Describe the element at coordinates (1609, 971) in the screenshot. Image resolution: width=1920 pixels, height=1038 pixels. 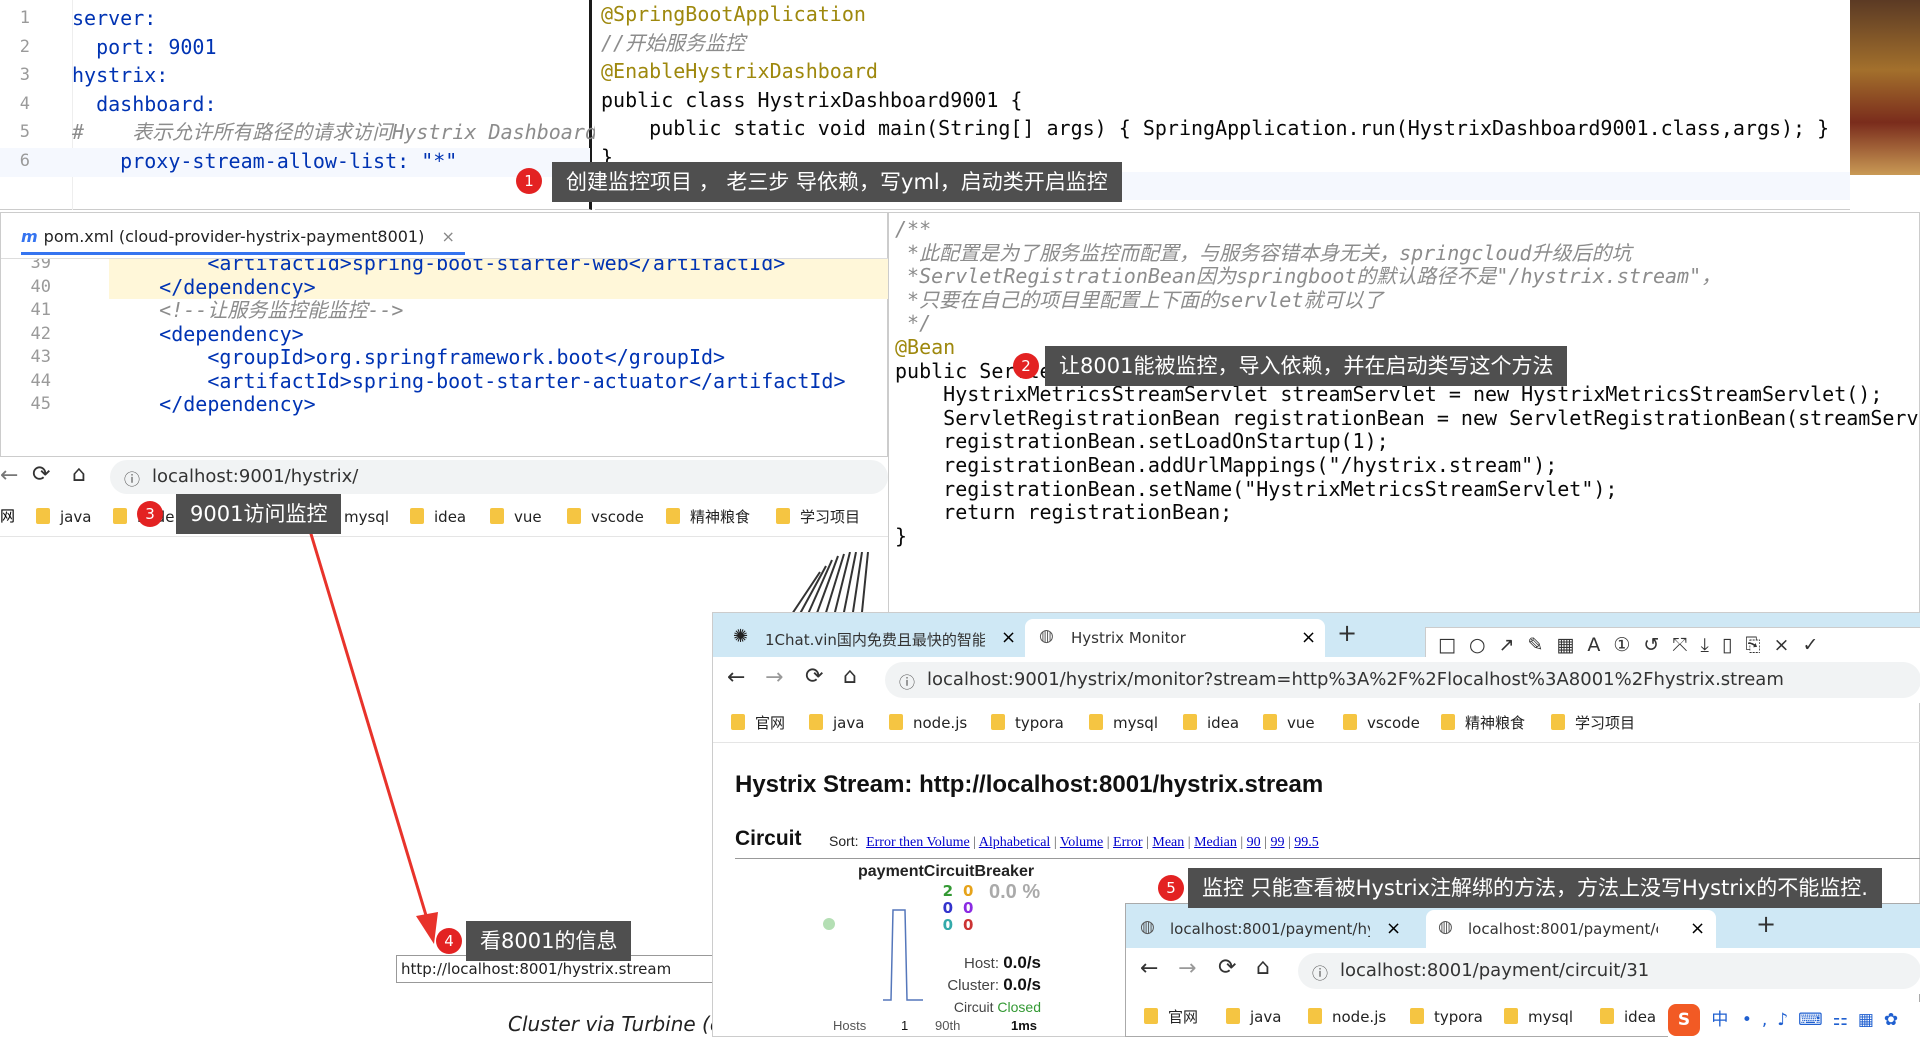
I see `browser3-address-bar: ⓘ localhost:8001/payment/circuit/31` at that location.